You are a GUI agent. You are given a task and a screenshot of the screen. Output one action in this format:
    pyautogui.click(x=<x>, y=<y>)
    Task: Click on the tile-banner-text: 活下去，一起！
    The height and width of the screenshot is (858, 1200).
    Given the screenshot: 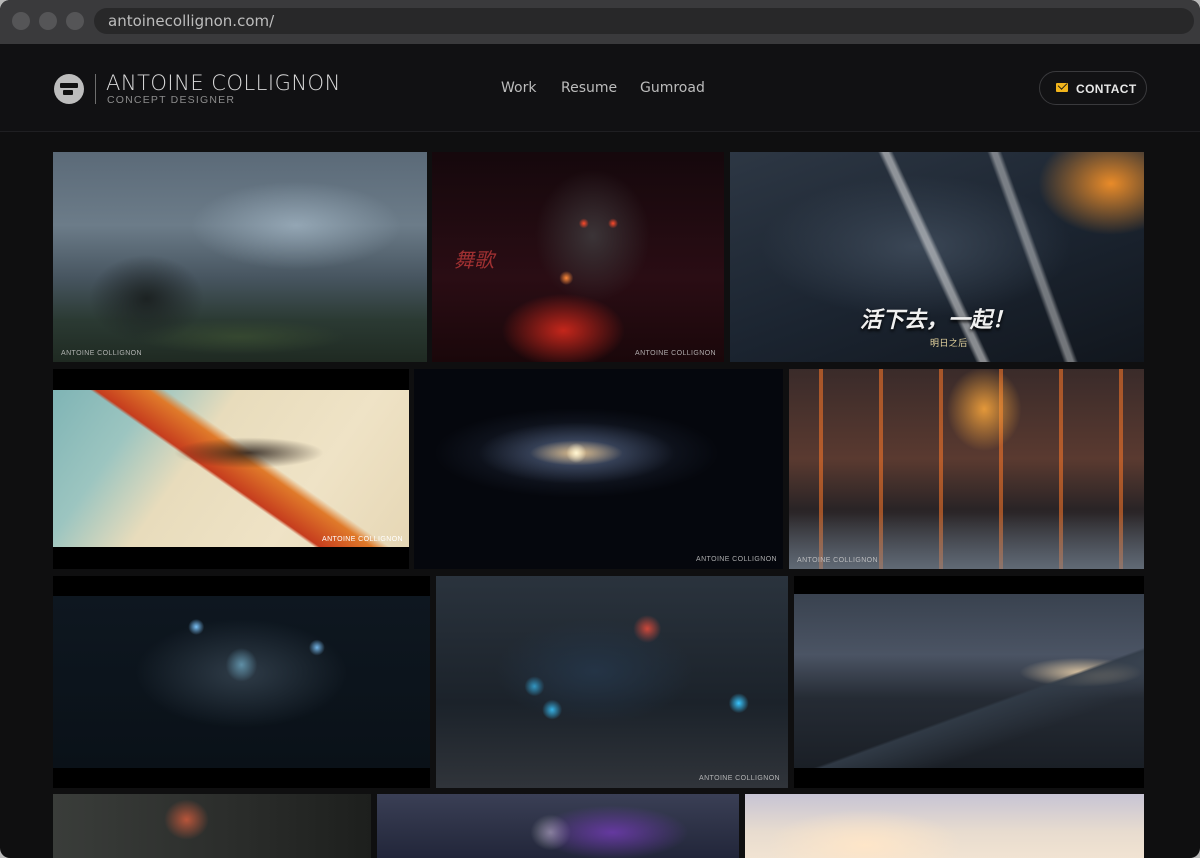 What is the action you would take?
    pyautogui.click(x=937, y=319)
    